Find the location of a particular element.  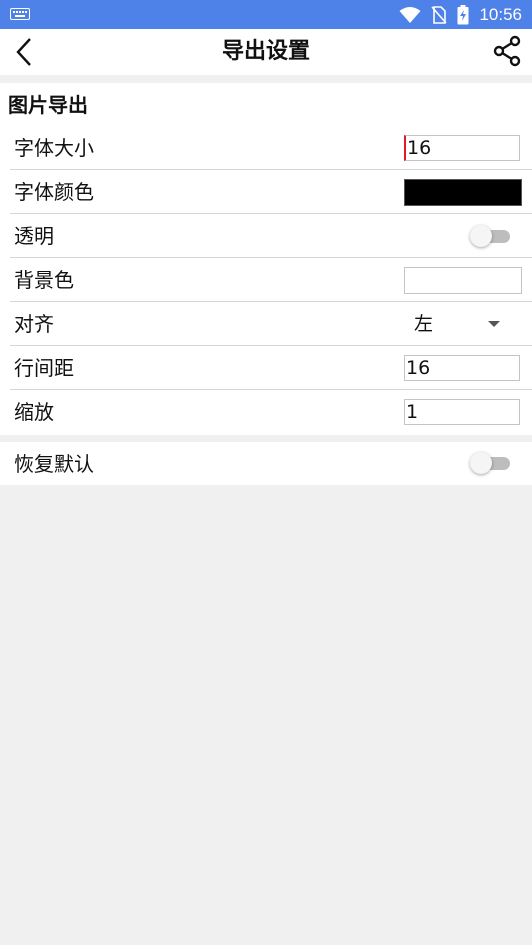

alignment-row: 对齐 左 is located at coordinates (266, 324).